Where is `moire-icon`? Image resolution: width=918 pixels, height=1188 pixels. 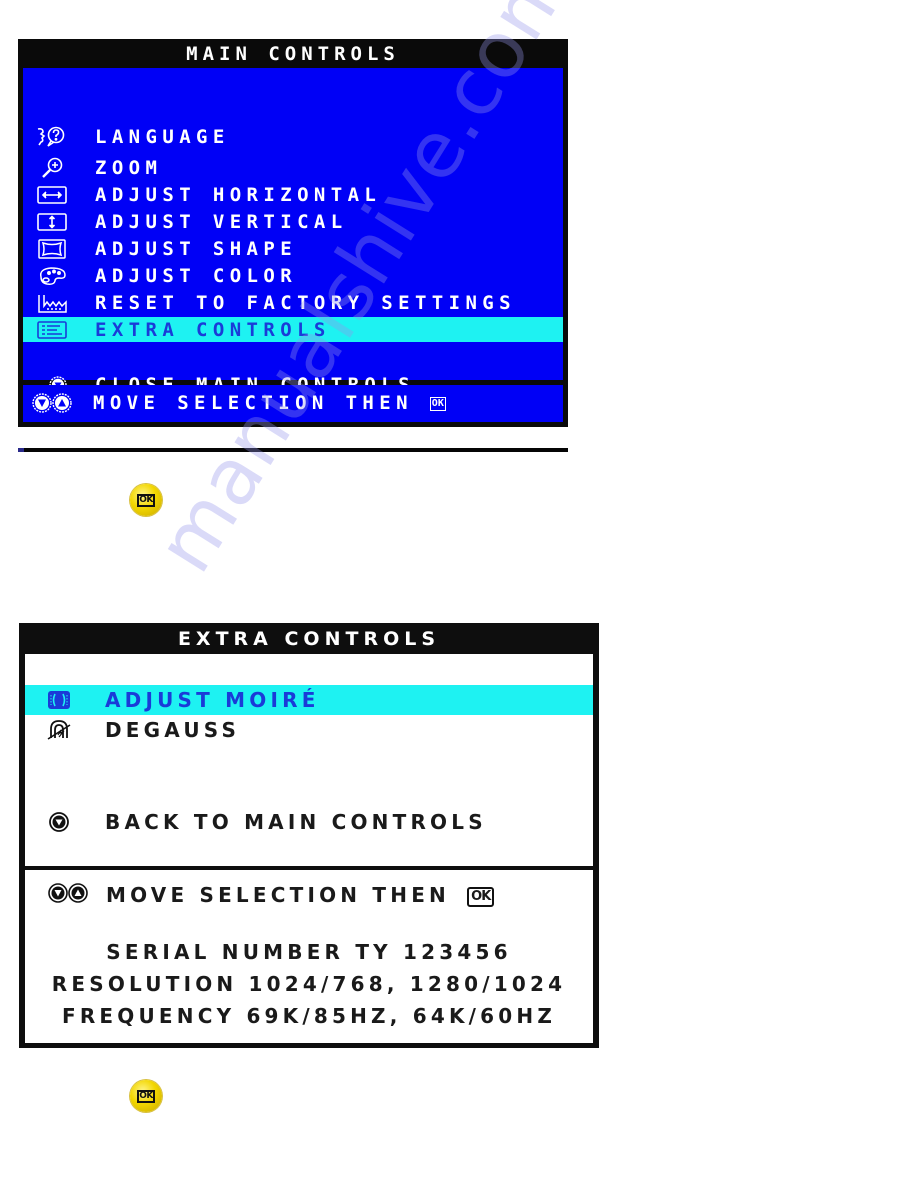 moire-icon is located at coordinates (59, 700).